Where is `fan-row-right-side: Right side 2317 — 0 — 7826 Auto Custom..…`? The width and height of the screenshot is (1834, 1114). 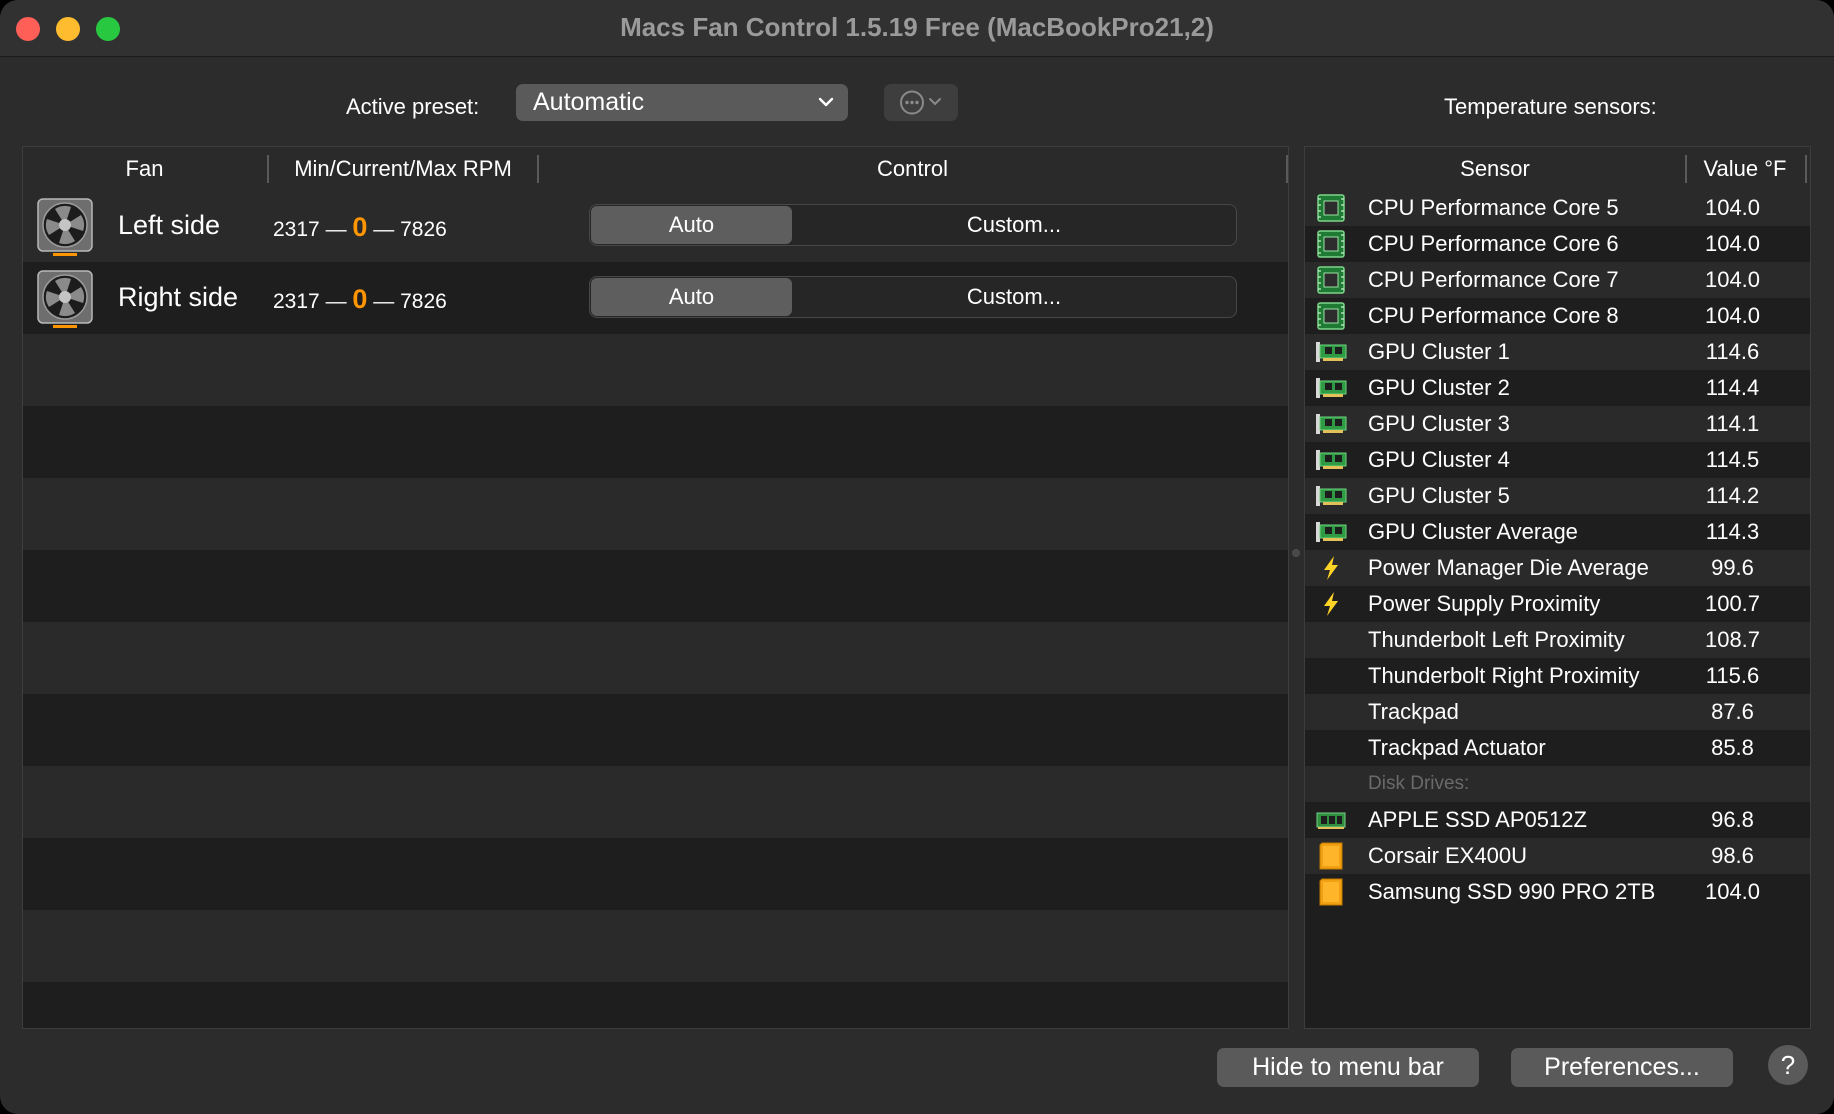
fan-row-right-side: Right side 2317 — 0 — 7826 Auto Custom..… is located at coordinates (655, 298).